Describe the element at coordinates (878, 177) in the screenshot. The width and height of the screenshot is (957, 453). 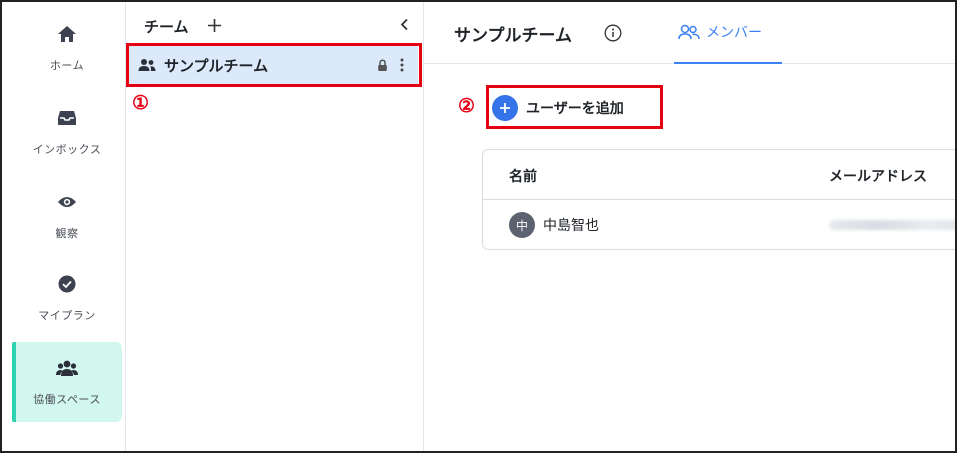
I see `column-header-email: メールアドレス` at that location.